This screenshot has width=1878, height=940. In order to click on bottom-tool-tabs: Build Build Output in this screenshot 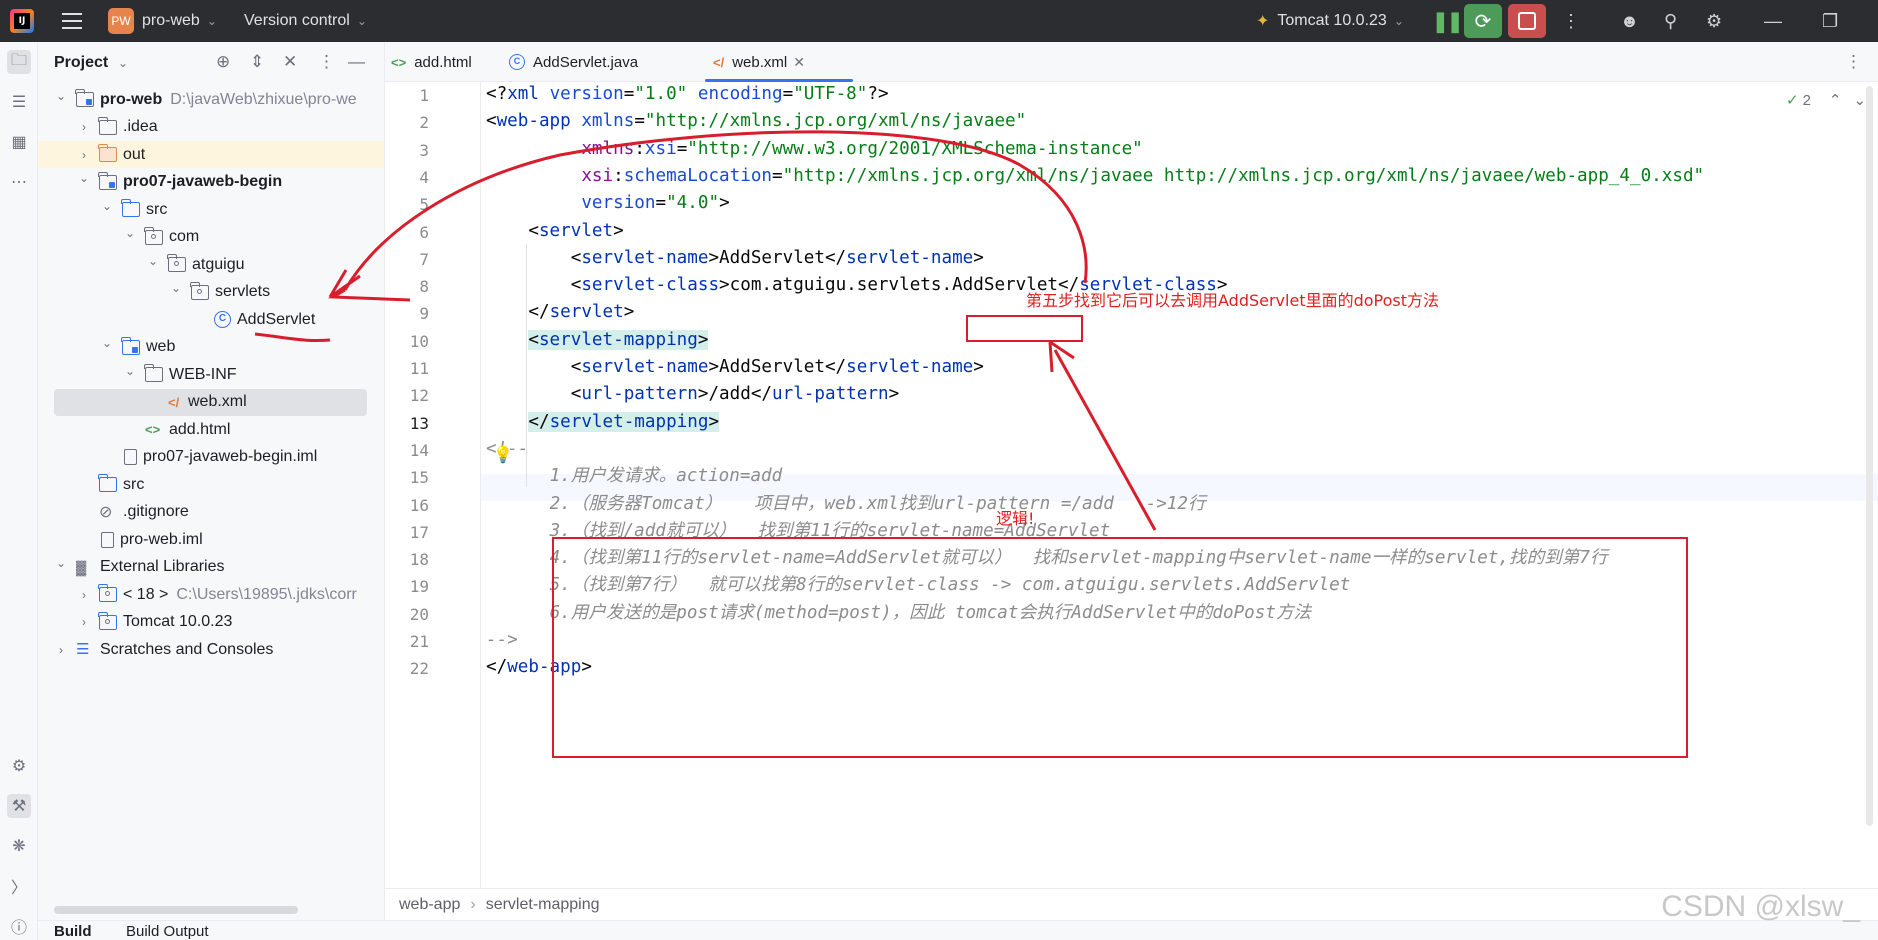, I will do `click(958, 930)`.